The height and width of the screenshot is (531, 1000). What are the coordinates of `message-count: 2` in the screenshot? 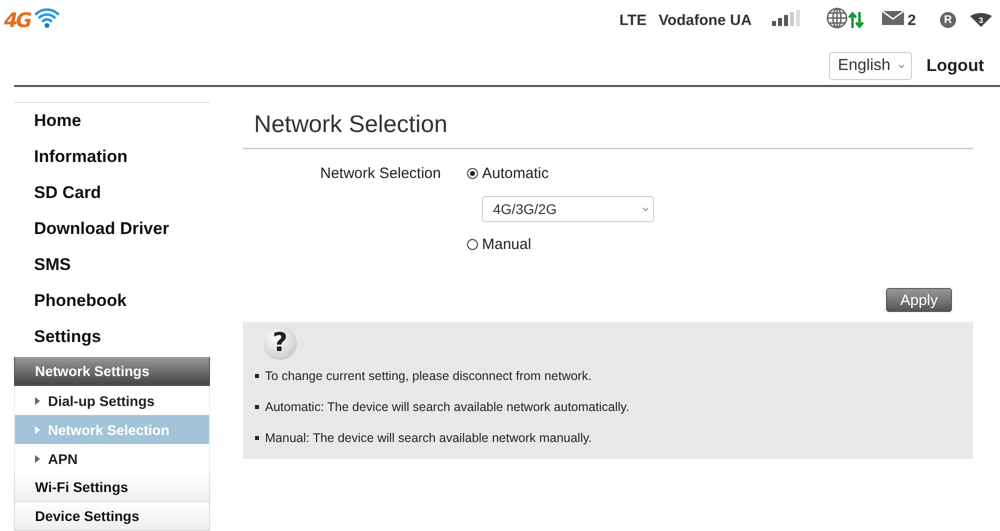 It's located at (912, 20).